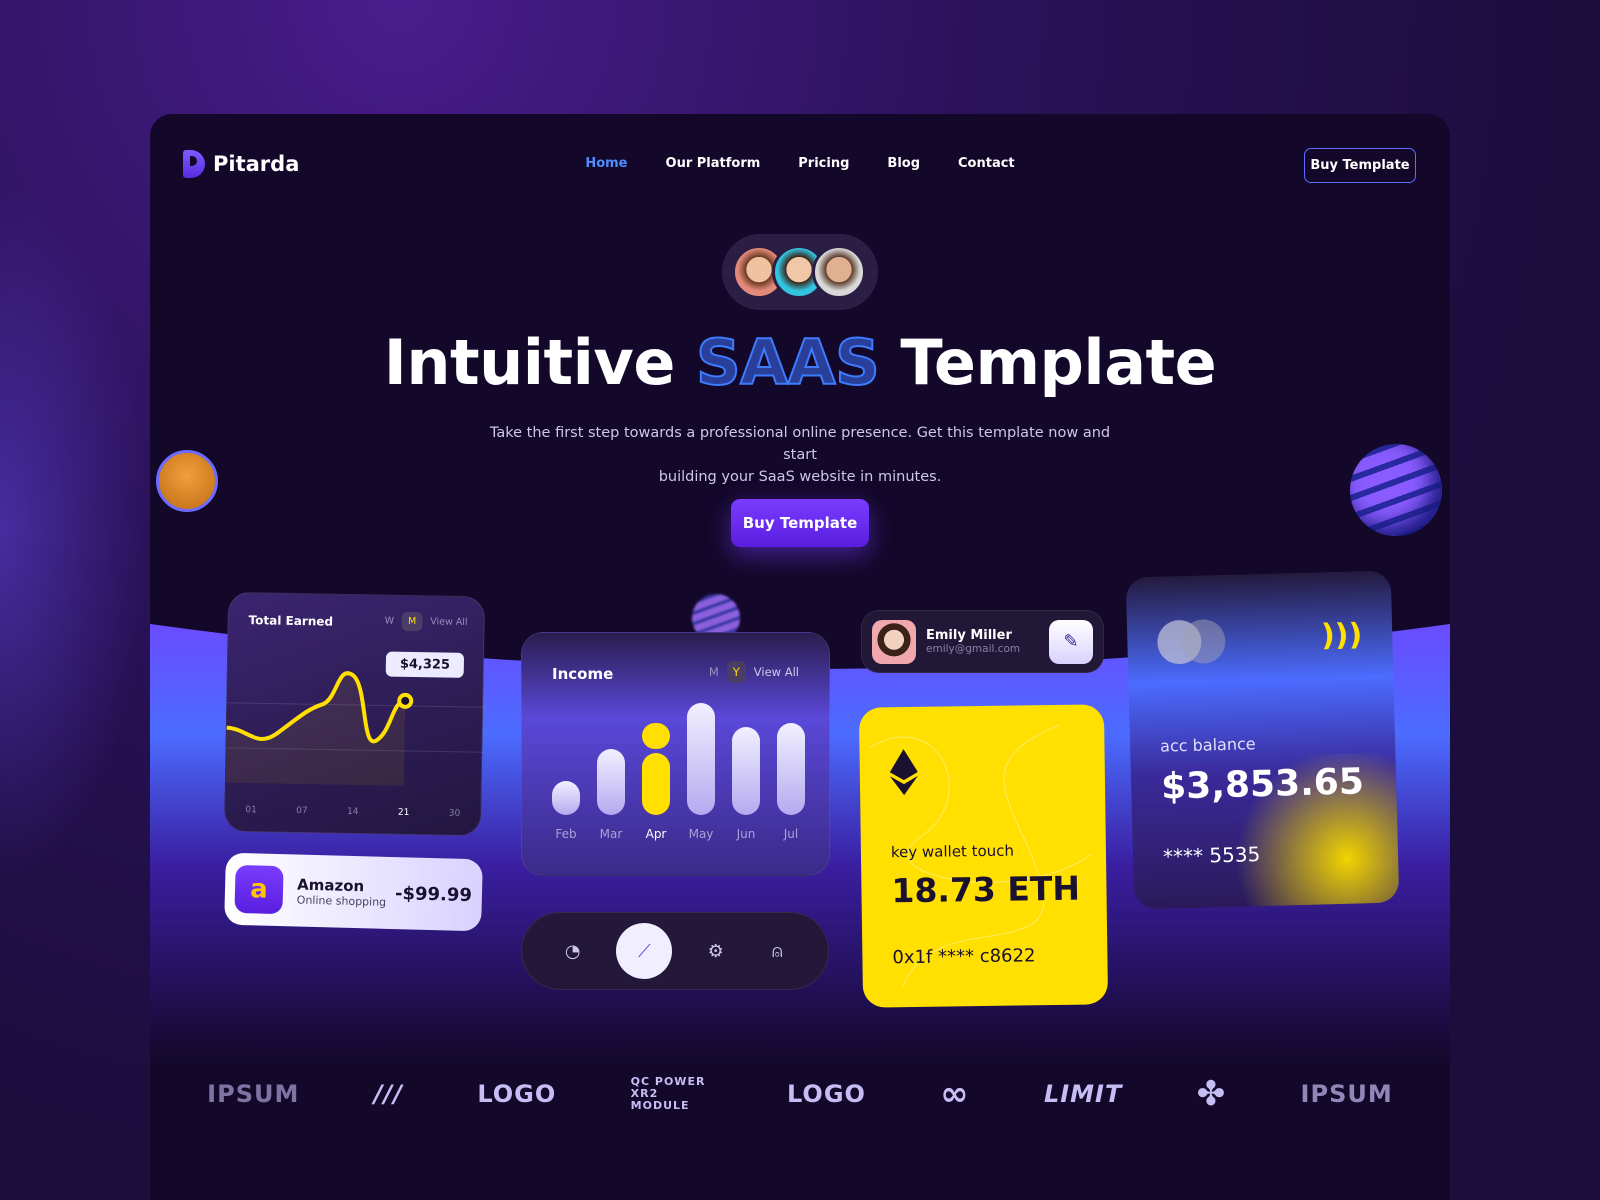 The width and height of the screenshot is (1600, 1200). What do you see at coordinates (1071, 641) in the screenshot?
I see `edit-icon: ✎` at bounding box center [1071, 641].